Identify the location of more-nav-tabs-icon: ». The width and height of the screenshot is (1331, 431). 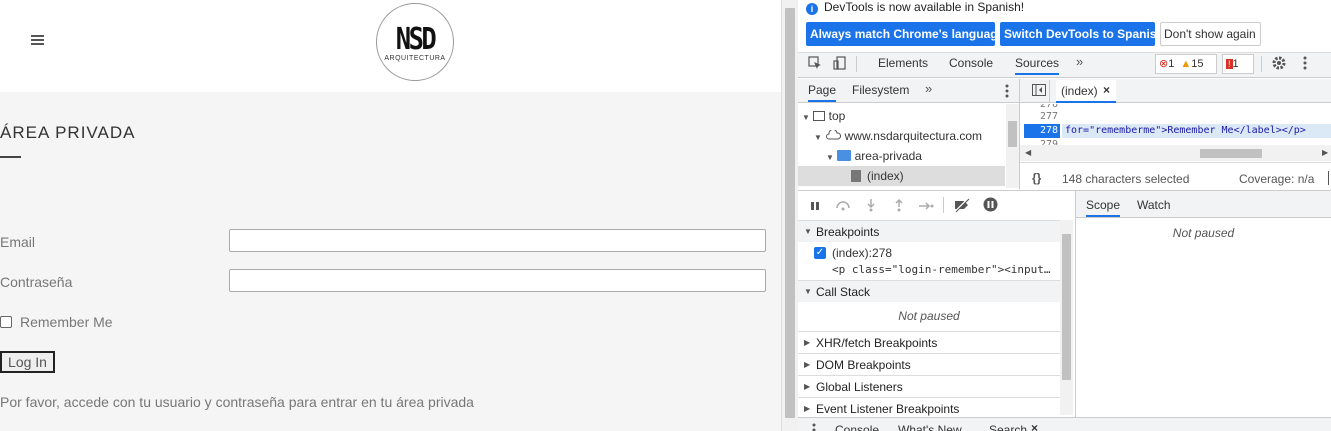
(928, 88).